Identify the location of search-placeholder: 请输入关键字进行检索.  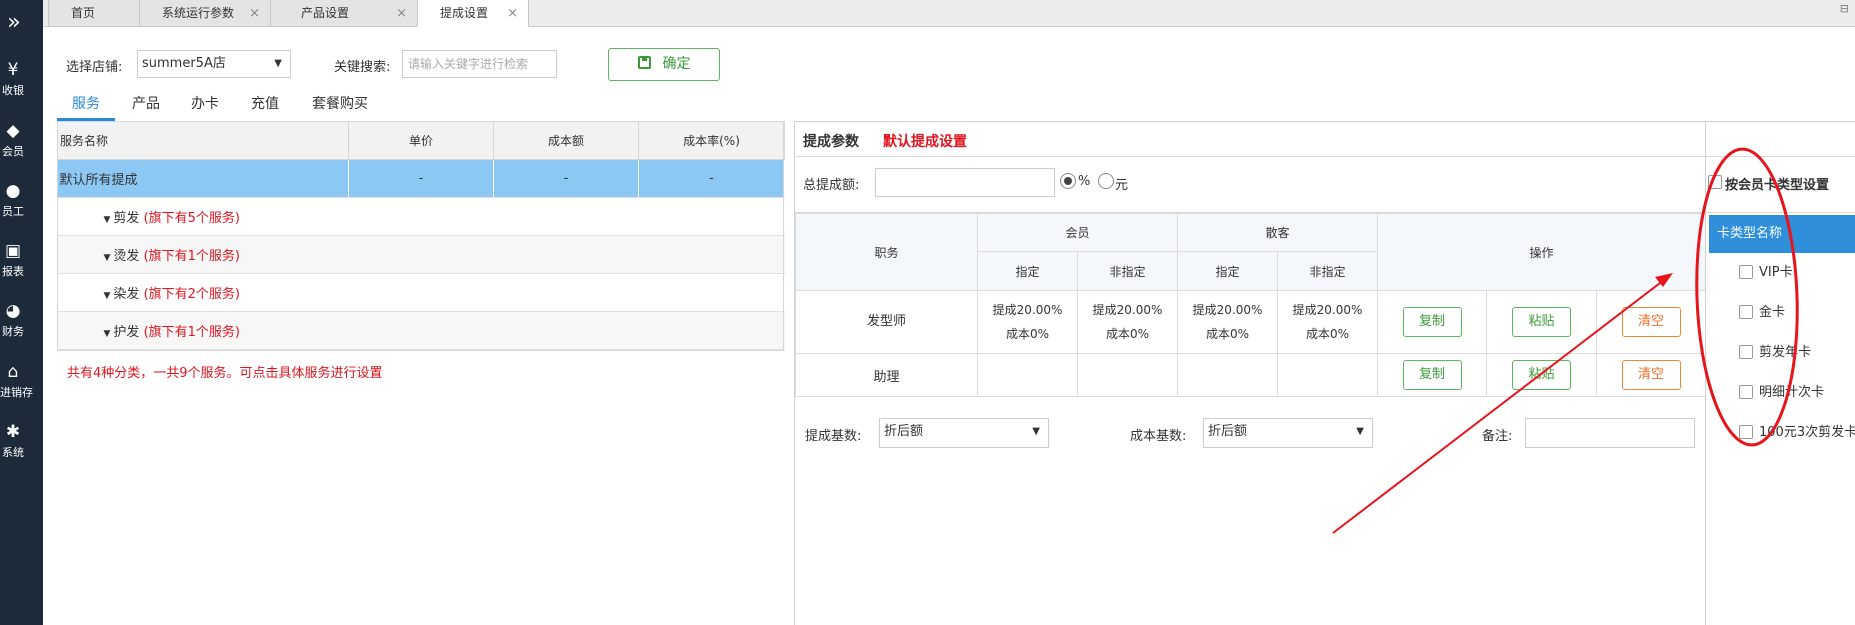
(468, 64).